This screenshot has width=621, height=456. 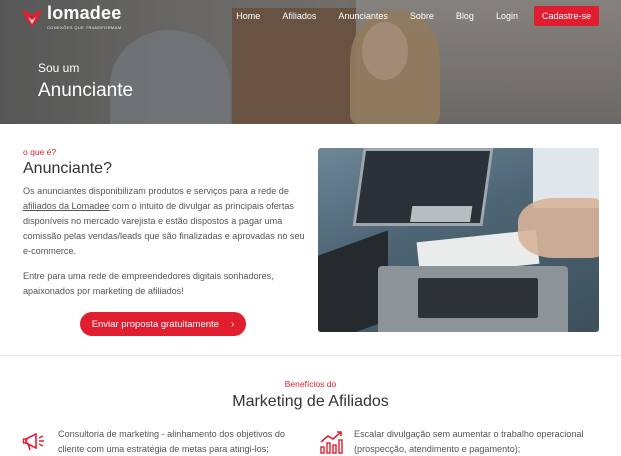 I want to click on benefits-kicker: Benefícios do, so click(x=310, y=384).